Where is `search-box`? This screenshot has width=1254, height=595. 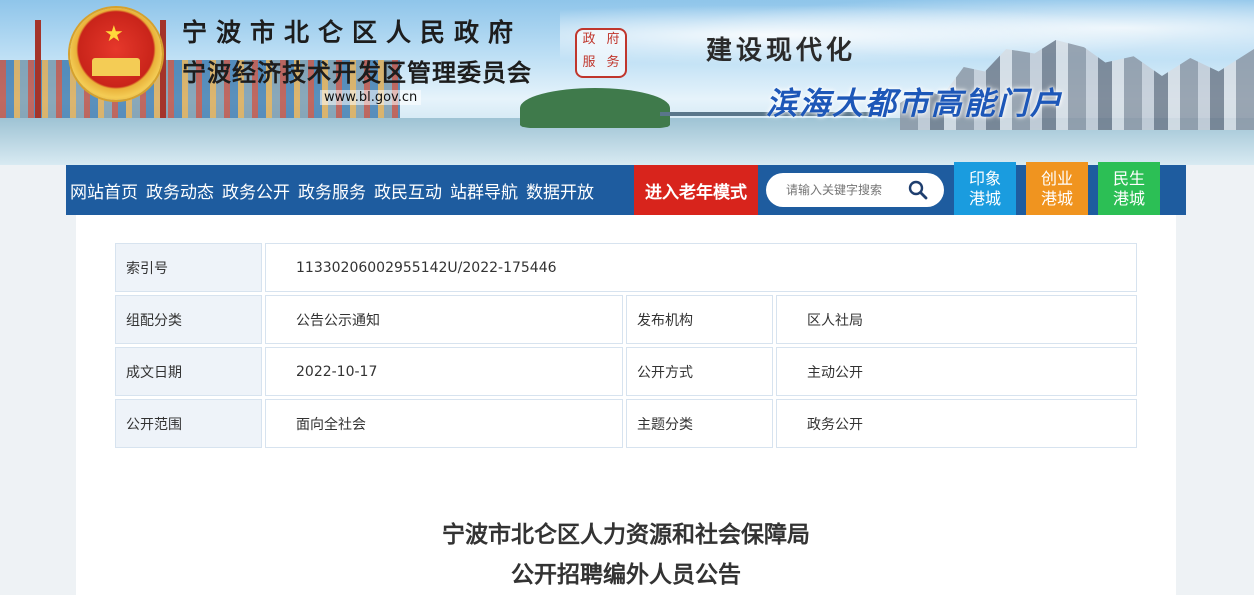 search-box is located at coordinates (855, 190).